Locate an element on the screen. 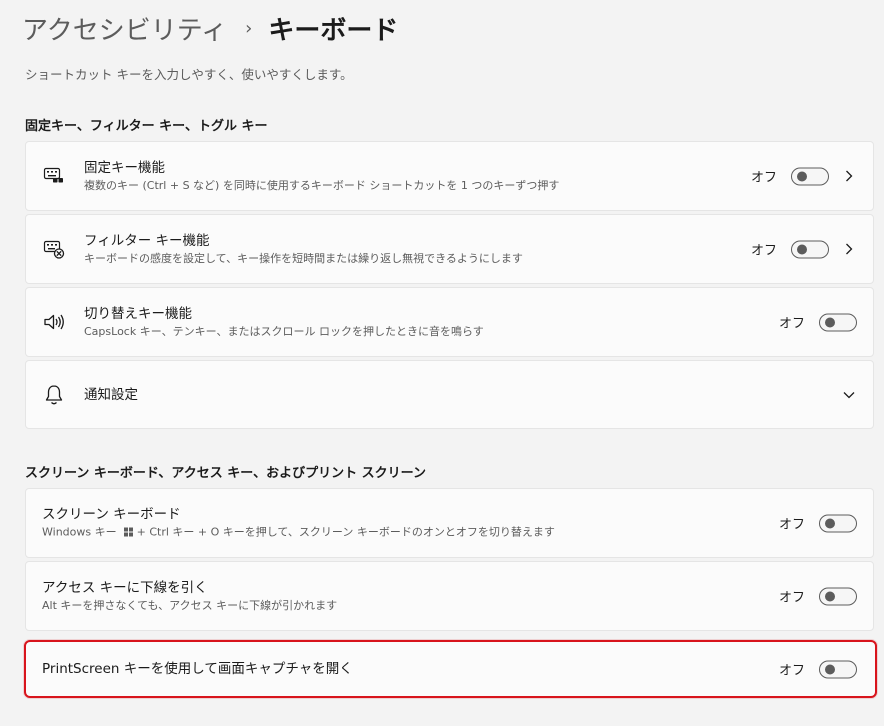 The image size is (884, 726). printscreen-text: PrintScreen キーを使用して画面キャプチャを開く is located at coordinates (197, 669).